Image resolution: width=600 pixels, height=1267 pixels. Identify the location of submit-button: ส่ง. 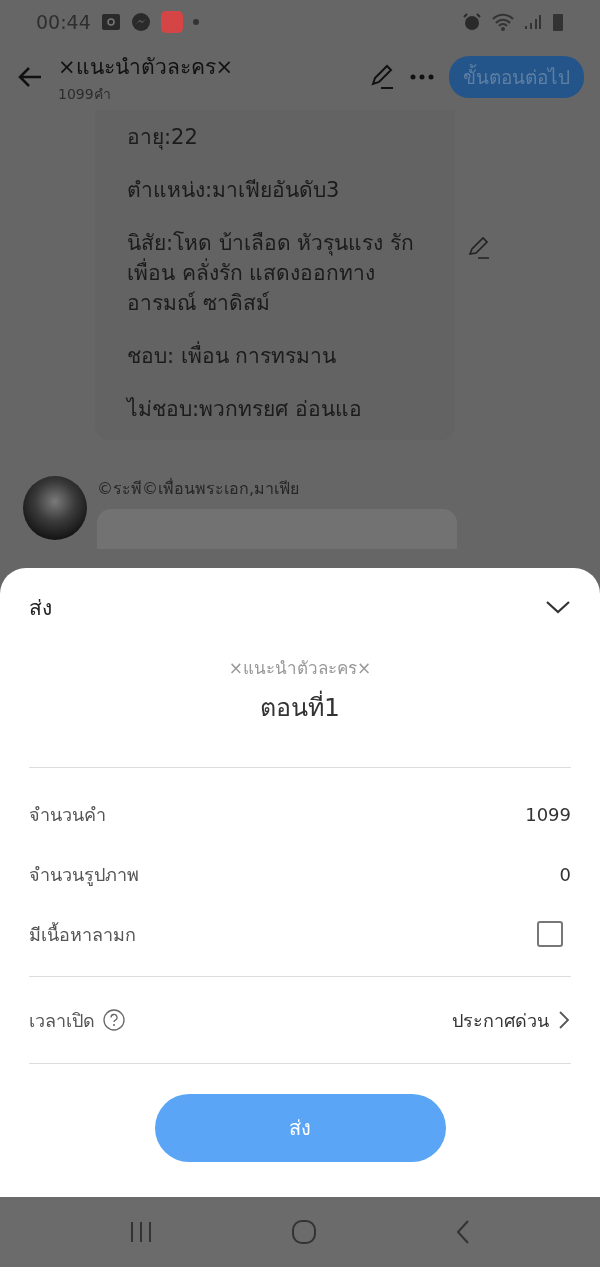
(300, 1128).